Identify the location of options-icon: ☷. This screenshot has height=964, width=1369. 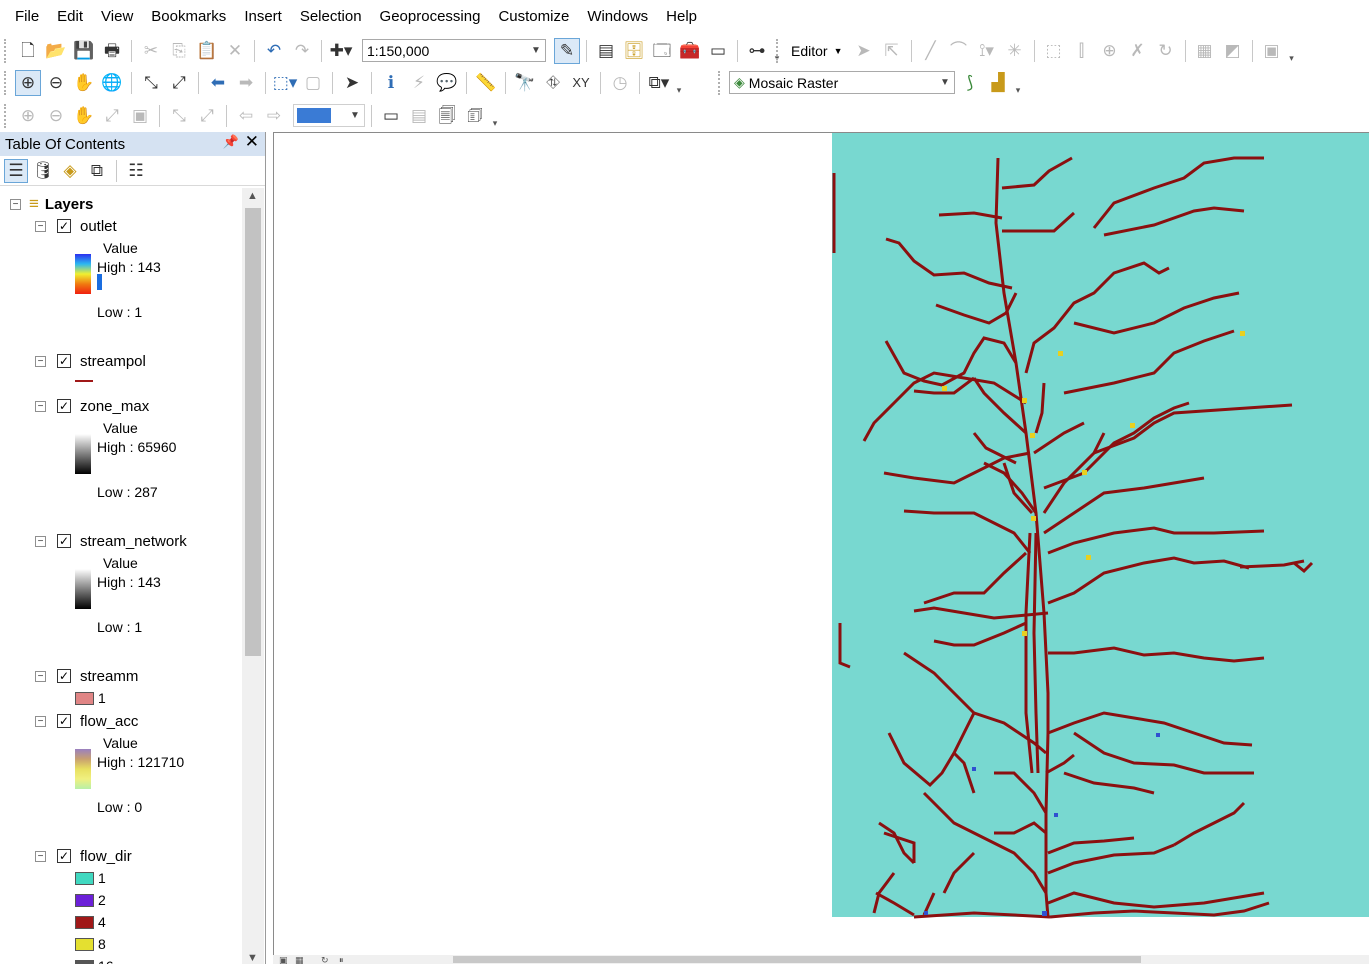
(136, 171).